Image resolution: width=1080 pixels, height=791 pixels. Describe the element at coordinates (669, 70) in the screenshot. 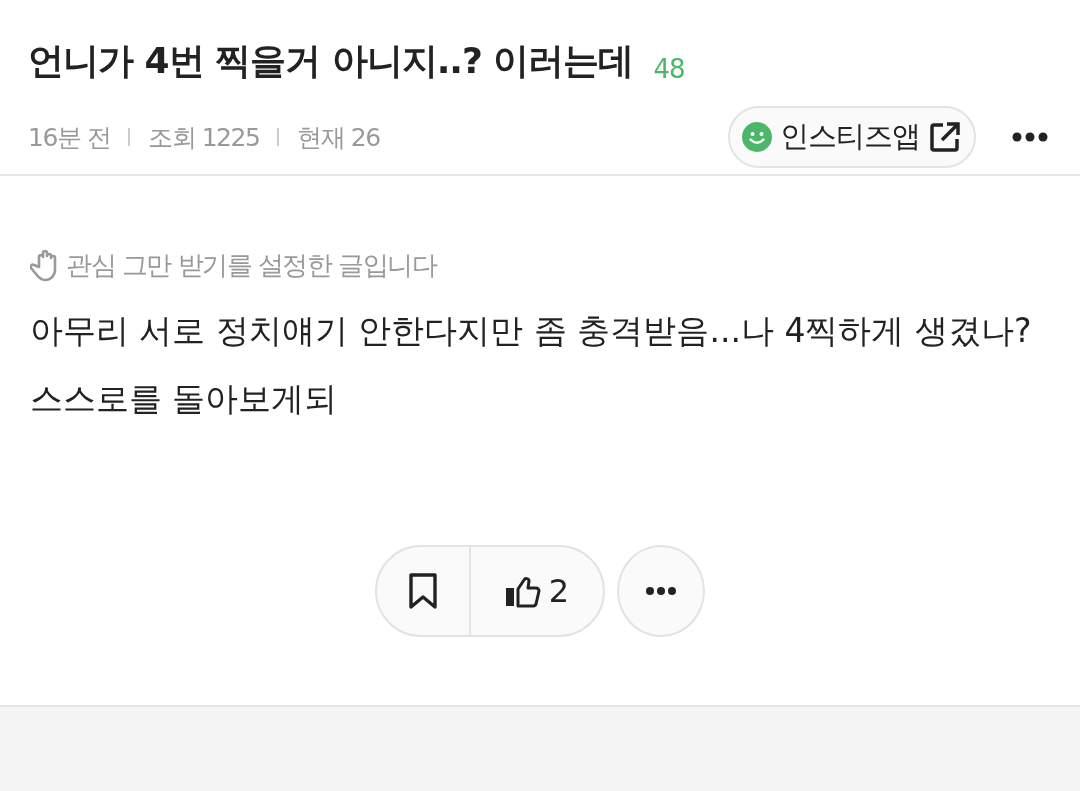

I see `comment-count: 48` at that location.